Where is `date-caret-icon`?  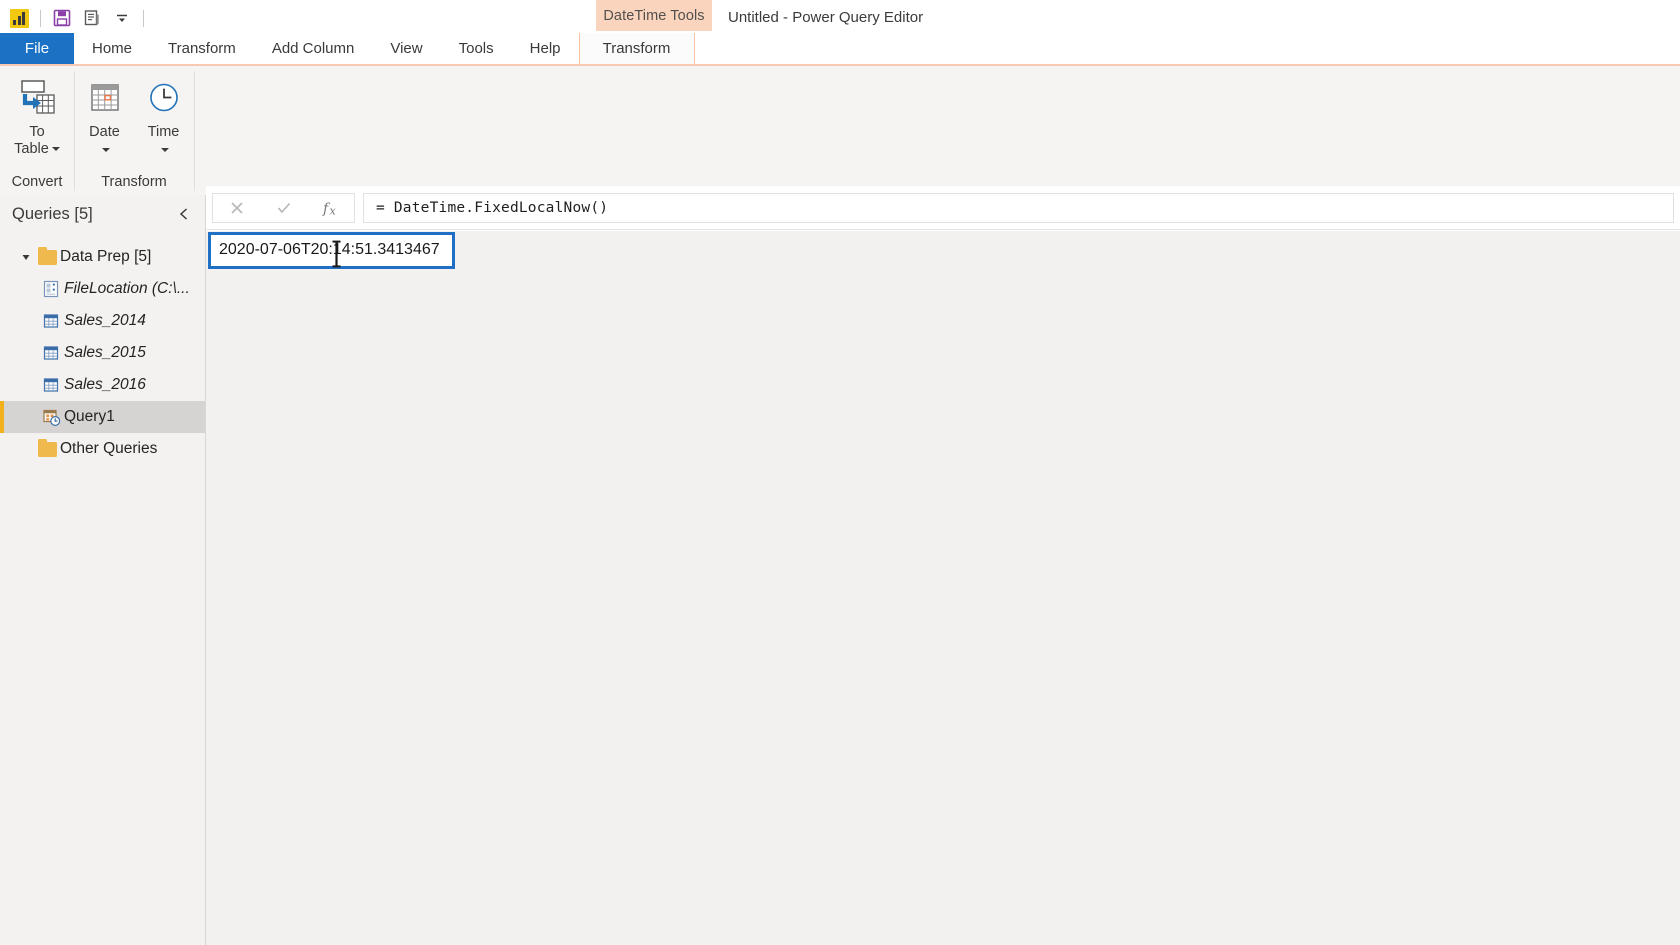
date-caret-icon is located at coordinates (105, 150).